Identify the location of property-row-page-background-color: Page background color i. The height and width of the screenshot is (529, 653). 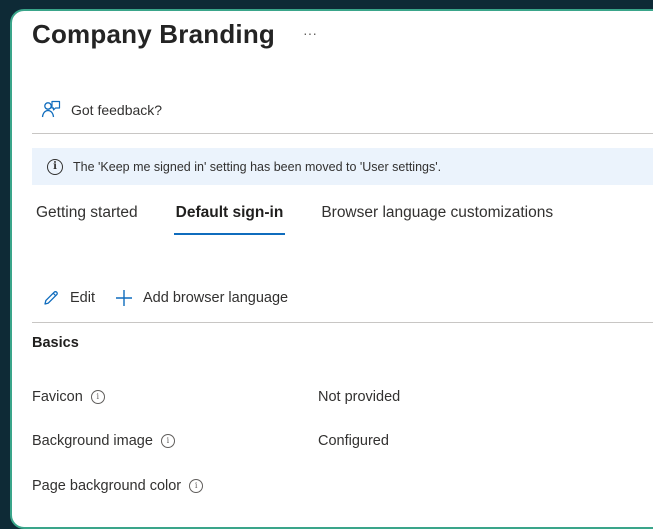
(118, 486).